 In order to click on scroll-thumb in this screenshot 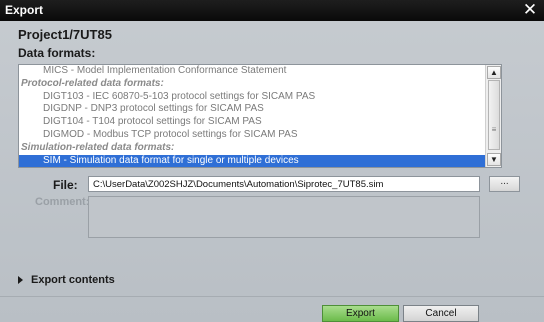, I will do `click(494, 115)`.